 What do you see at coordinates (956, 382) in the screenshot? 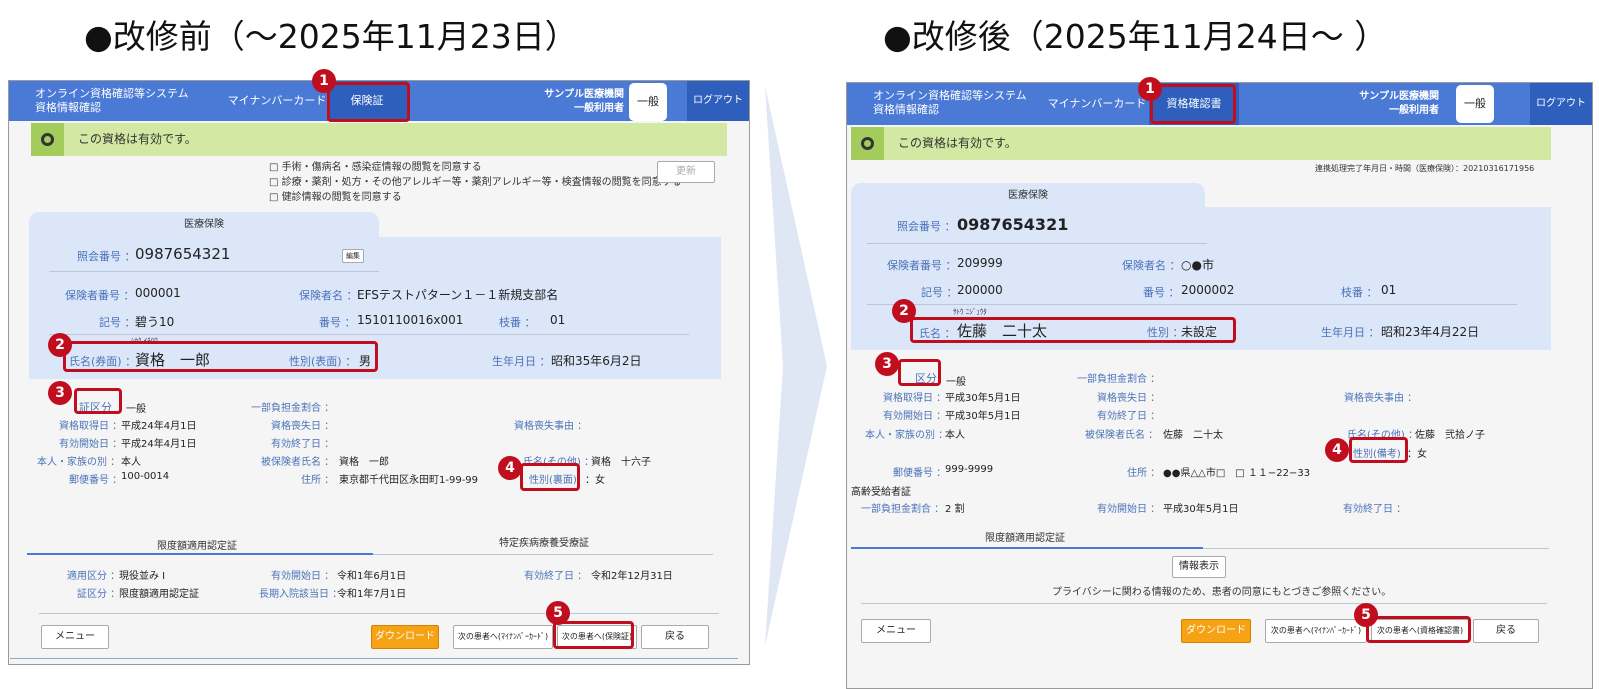
I see `class-value: 一般` at bounding box center [956, 382].